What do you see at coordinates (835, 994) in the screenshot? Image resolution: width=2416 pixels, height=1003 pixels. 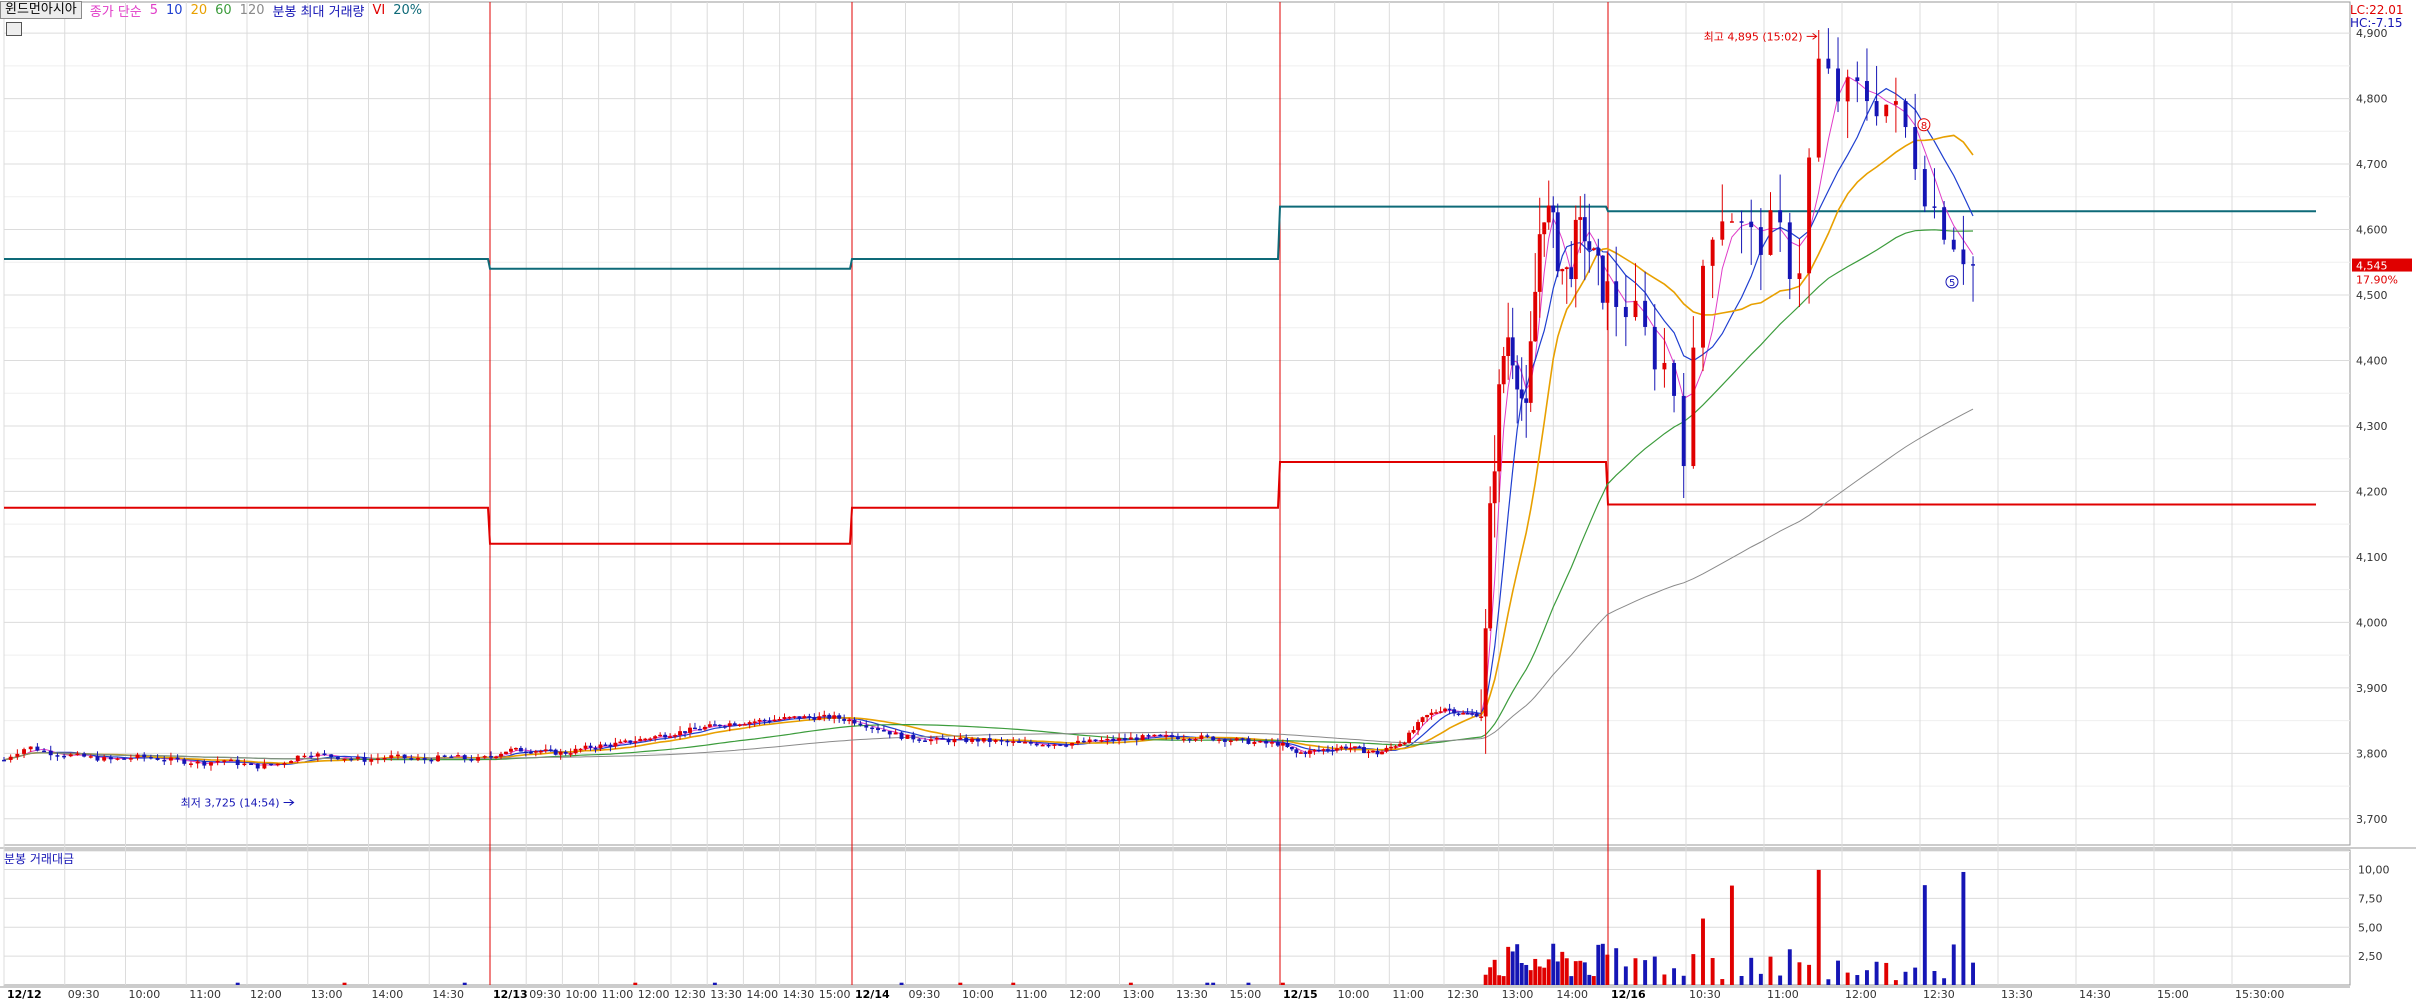 I see `time-tick-label: 15:00` at bounding box center [835, 994].